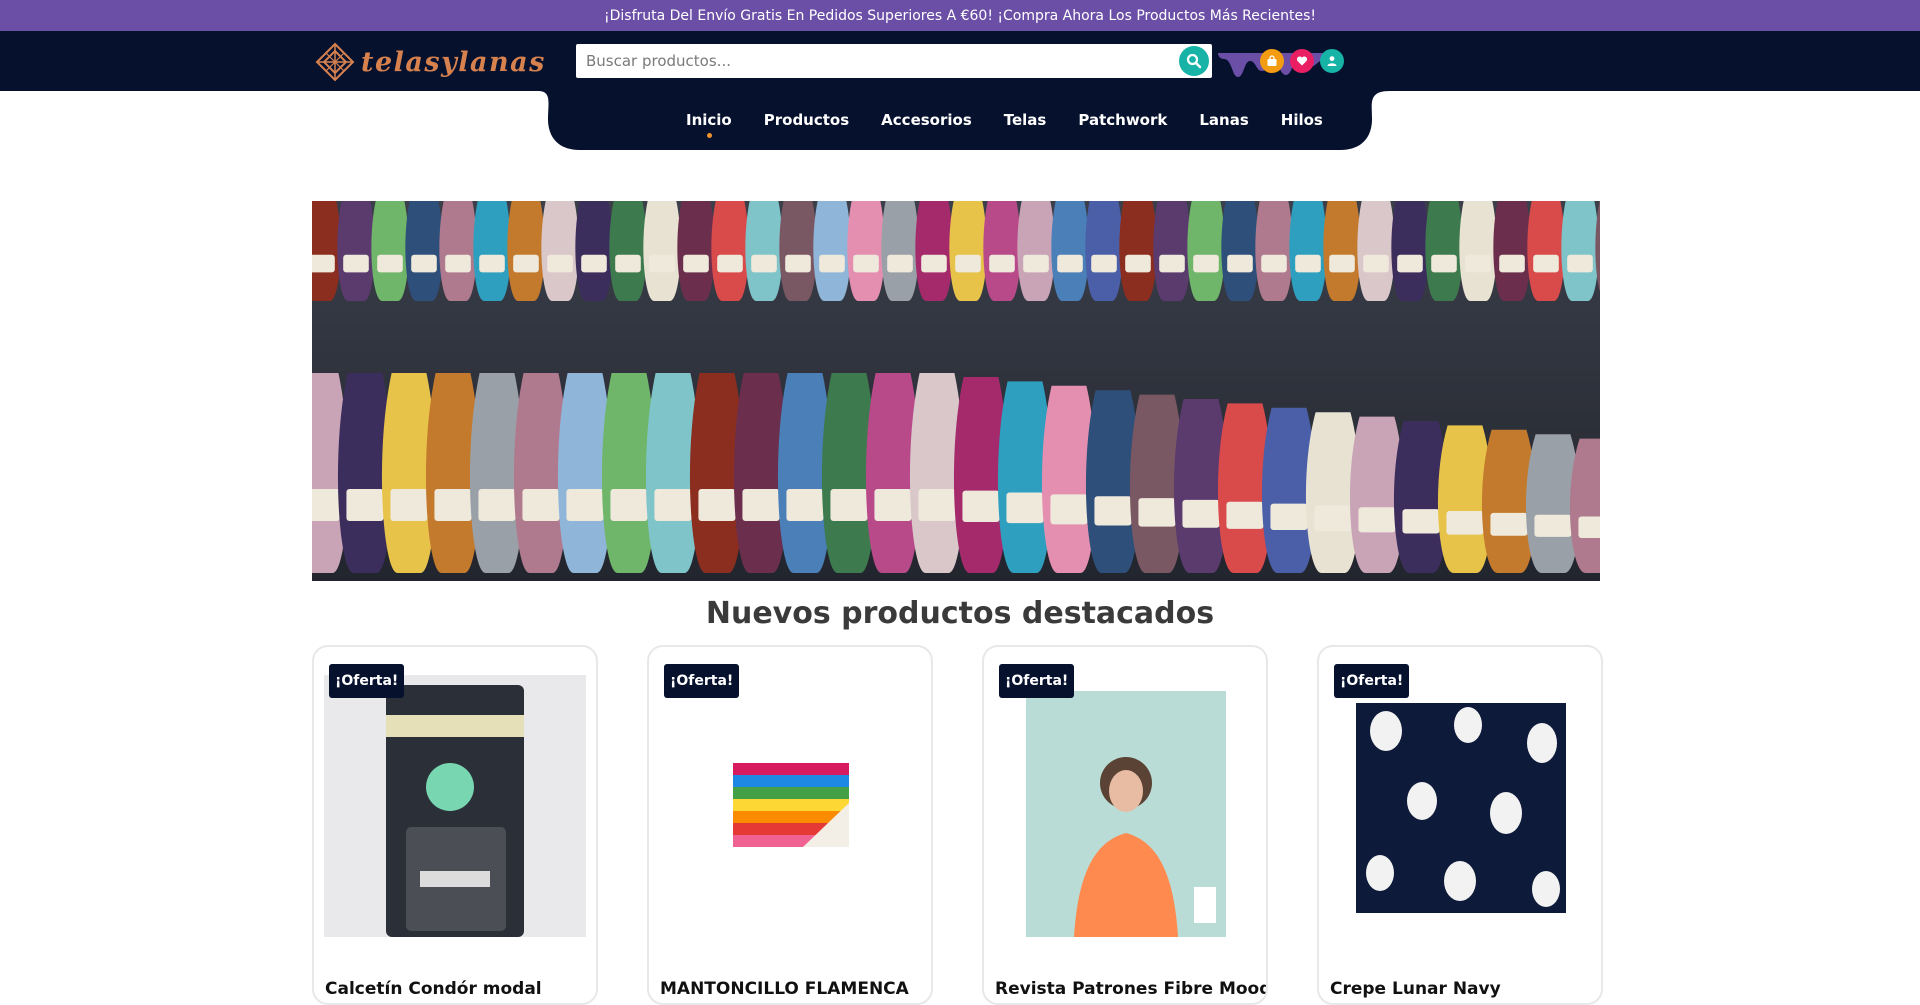 The width and height of the screenshot is (1920, 1005). I want to click on search-input, so click(876, 61).